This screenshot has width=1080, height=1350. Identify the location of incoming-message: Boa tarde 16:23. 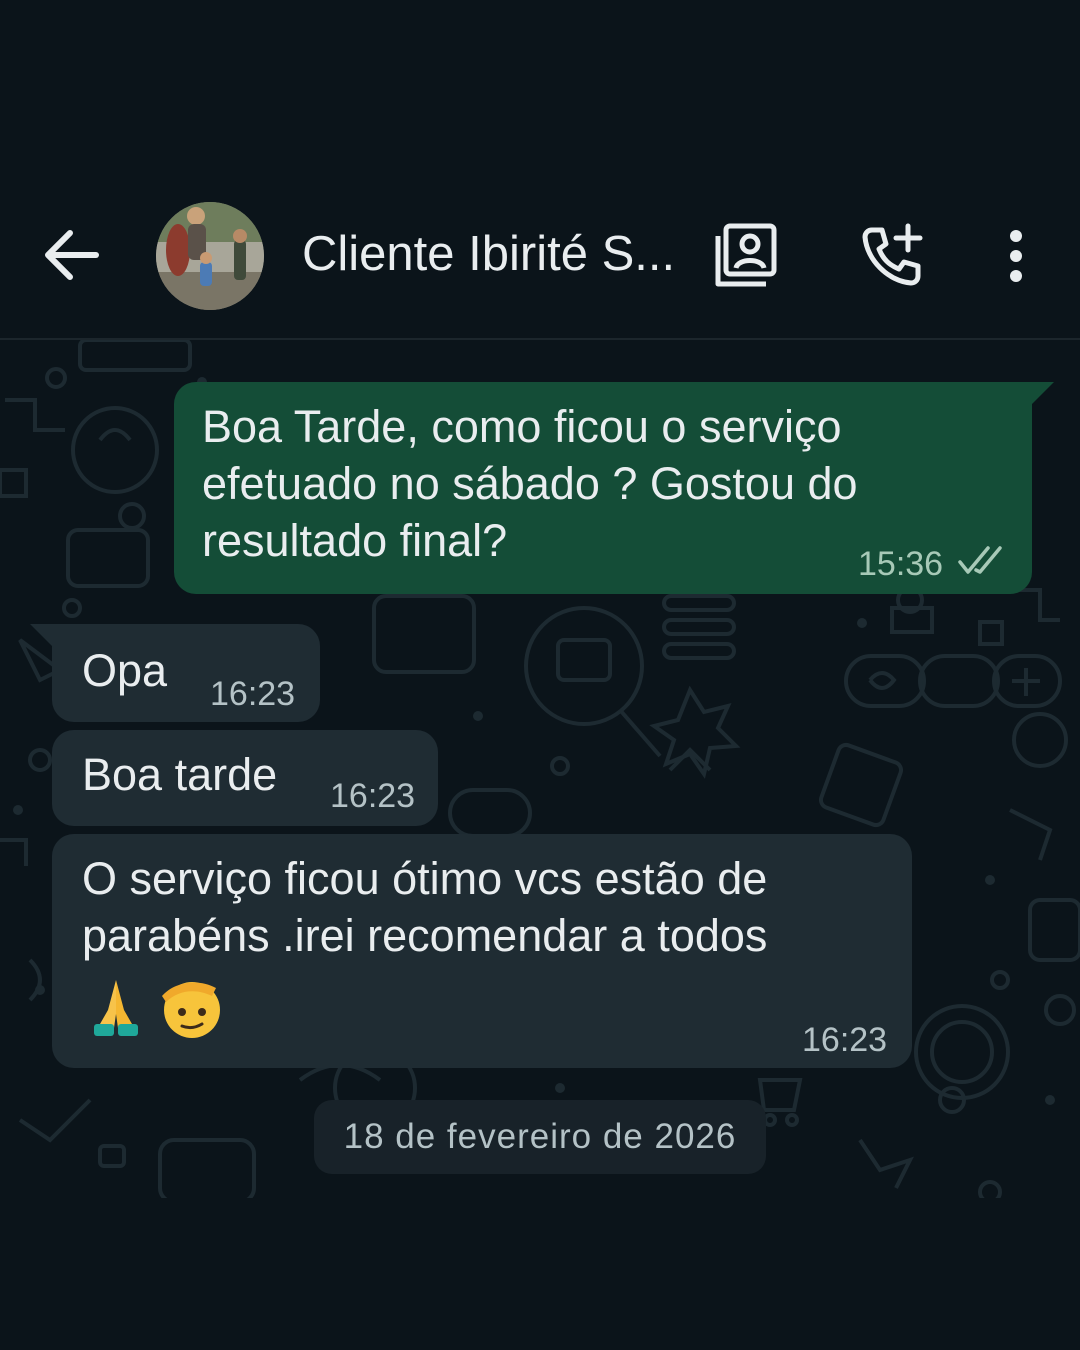
(245, 778).